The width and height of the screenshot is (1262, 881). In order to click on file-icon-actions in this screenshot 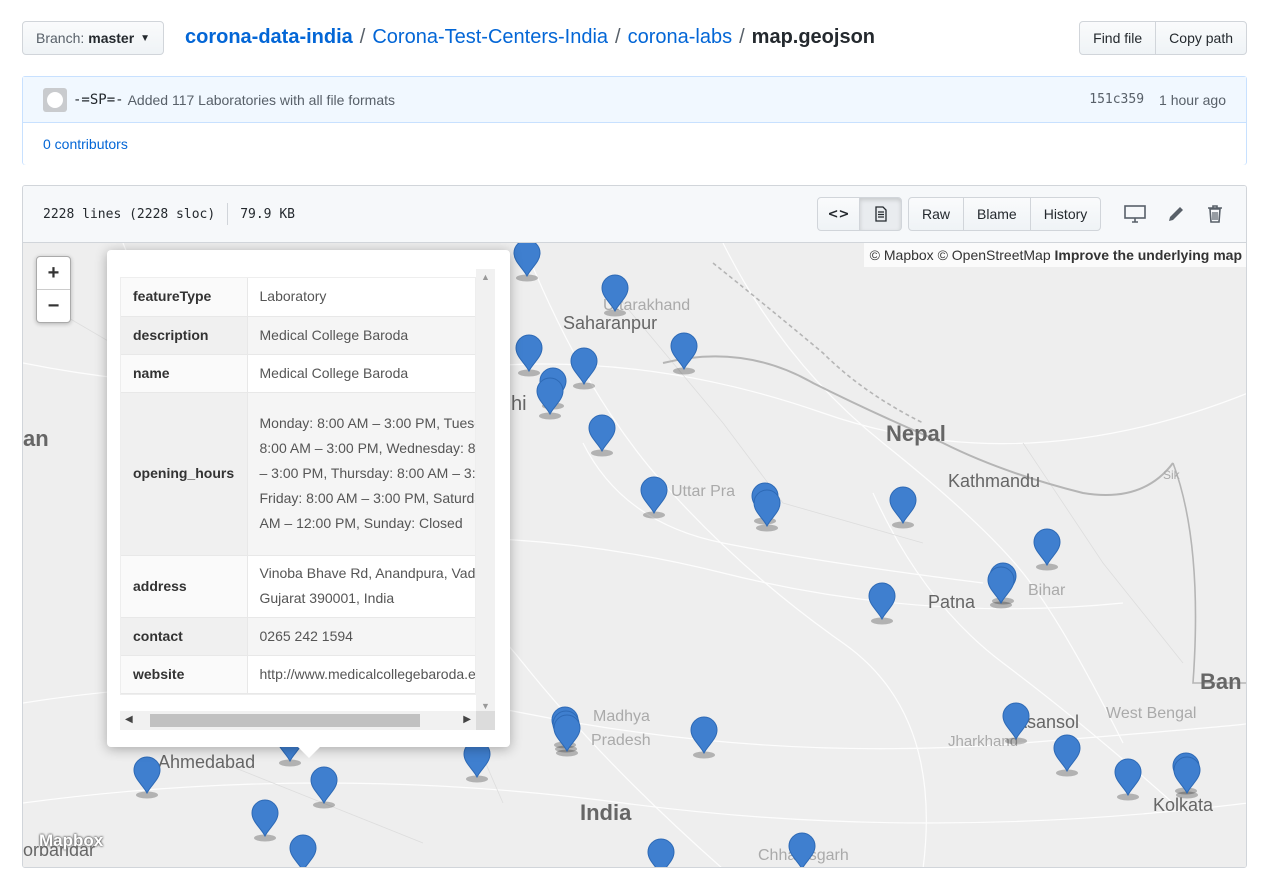, I will do `click(1174, 214)`.